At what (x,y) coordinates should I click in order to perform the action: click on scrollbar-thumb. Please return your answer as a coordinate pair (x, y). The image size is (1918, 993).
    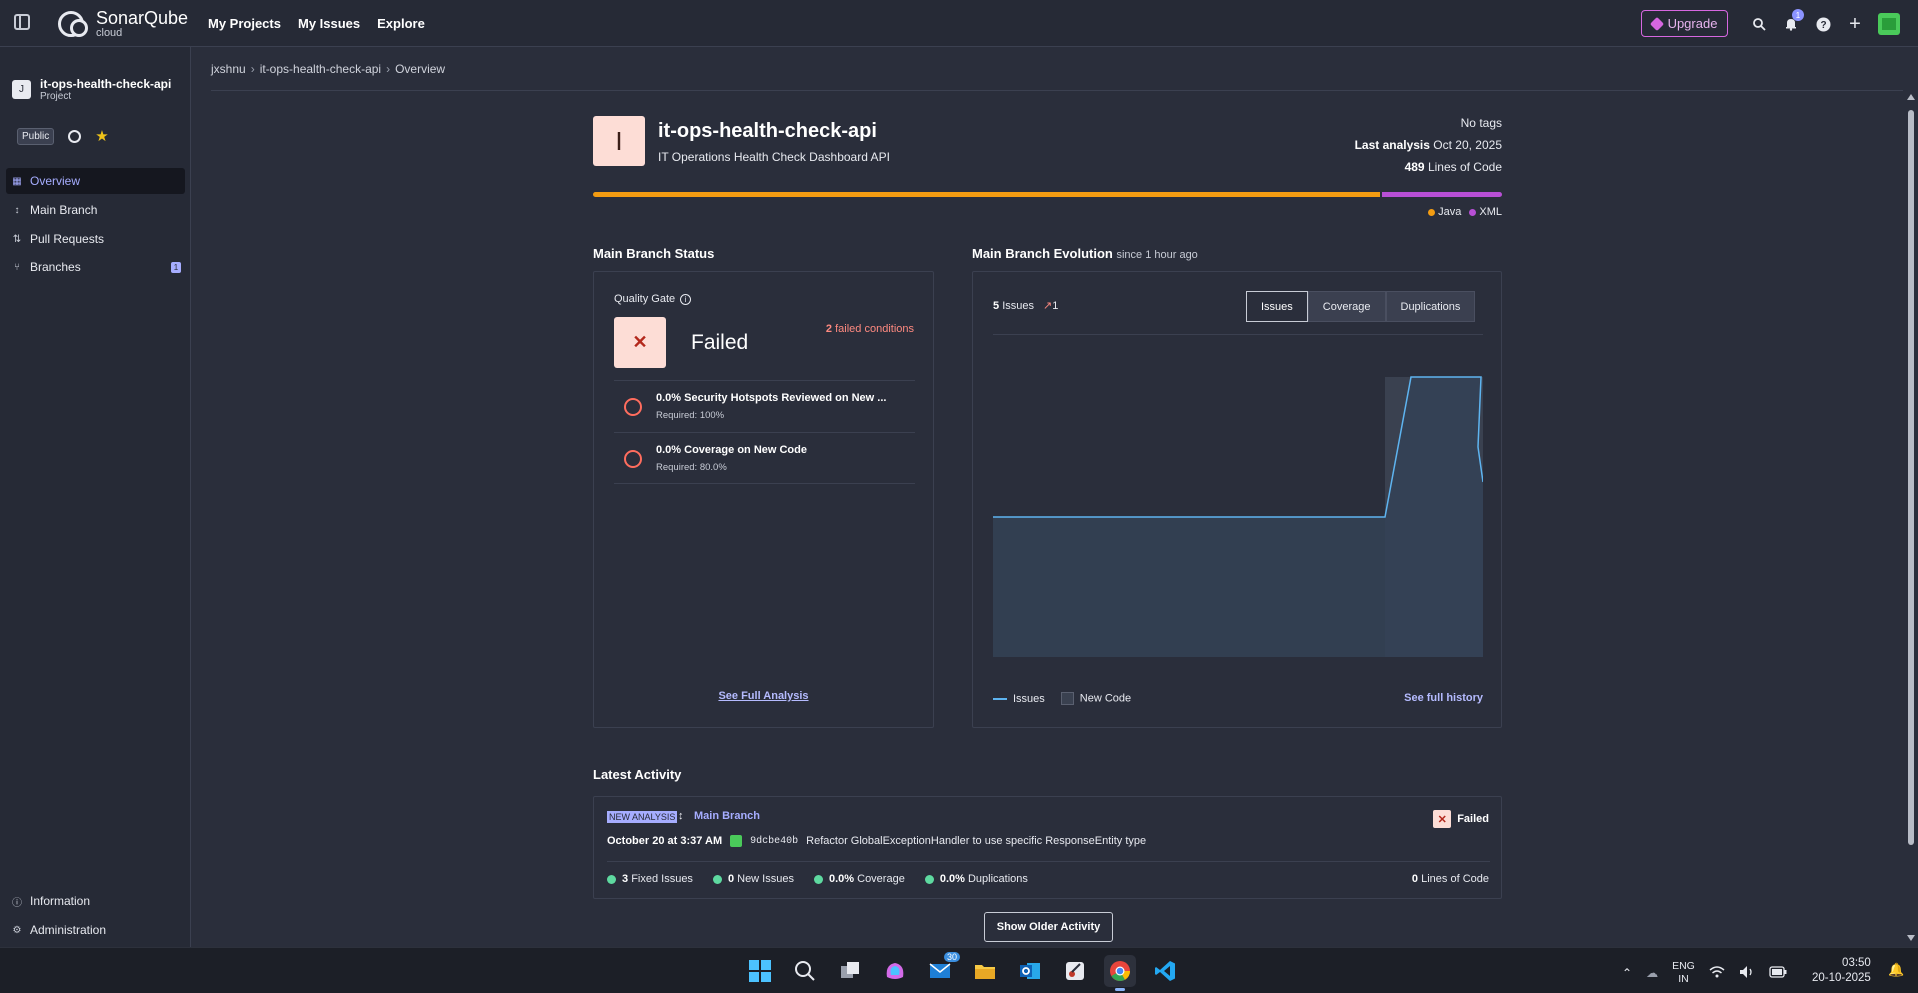
    Looking at the image, I should click on (1911, 477).